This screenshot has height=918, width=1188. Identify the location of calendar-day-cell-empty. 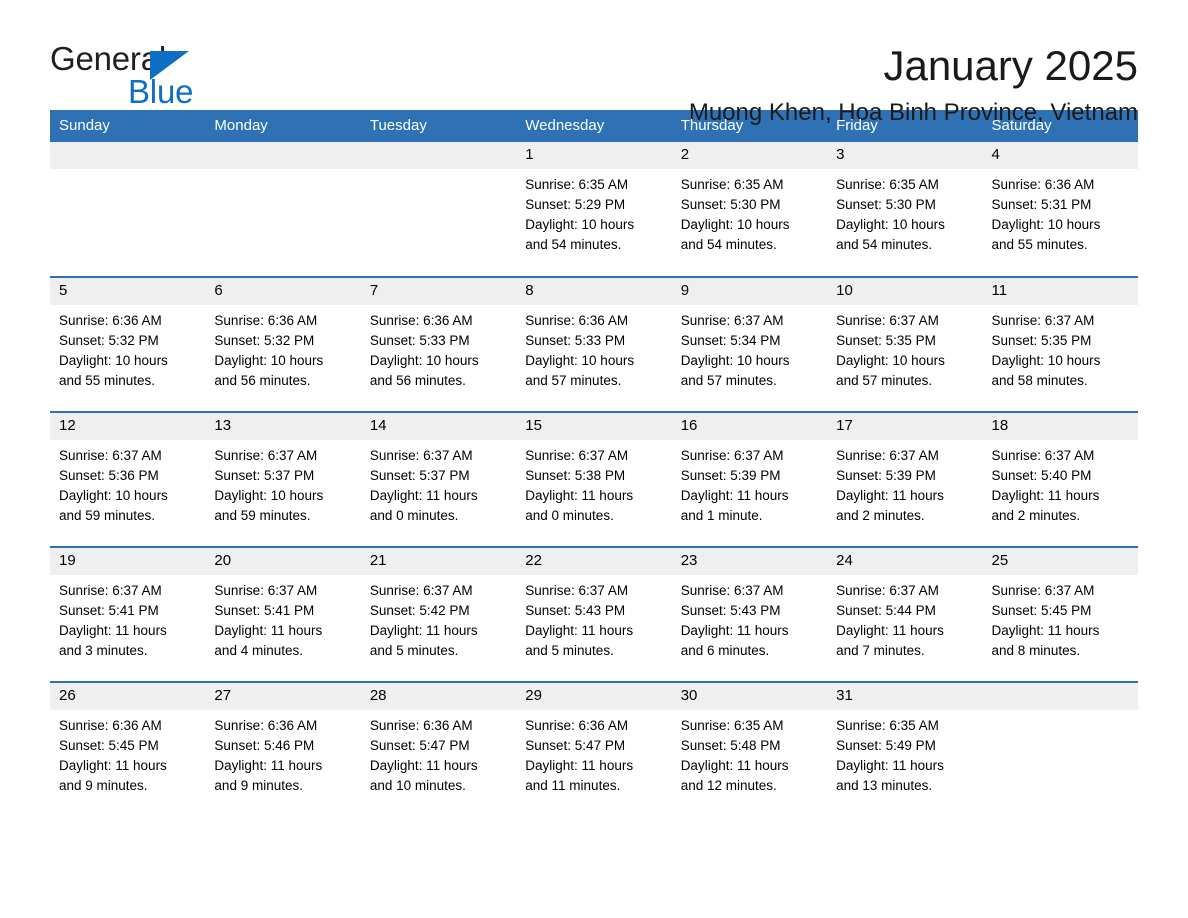
(283, 209).